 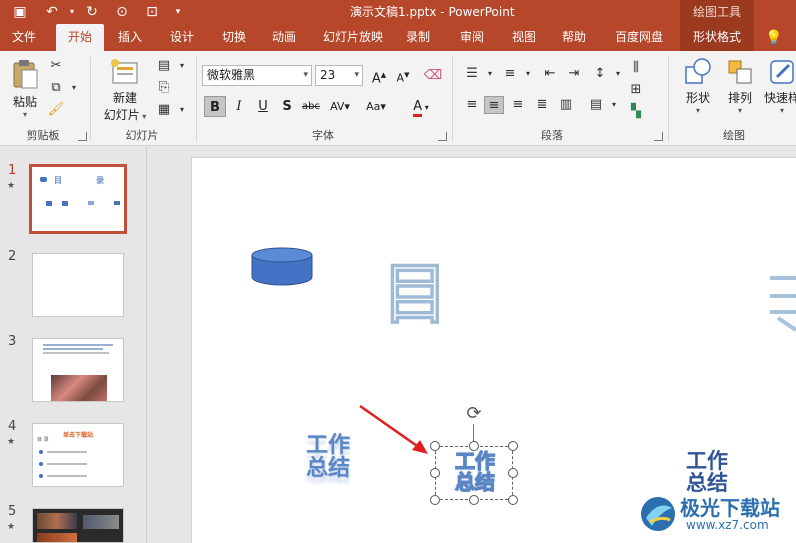 What do you see at coordinates (596, 105) in the screenshot?
I see `columns-icon: ▤` at bounding box center [596, 105].